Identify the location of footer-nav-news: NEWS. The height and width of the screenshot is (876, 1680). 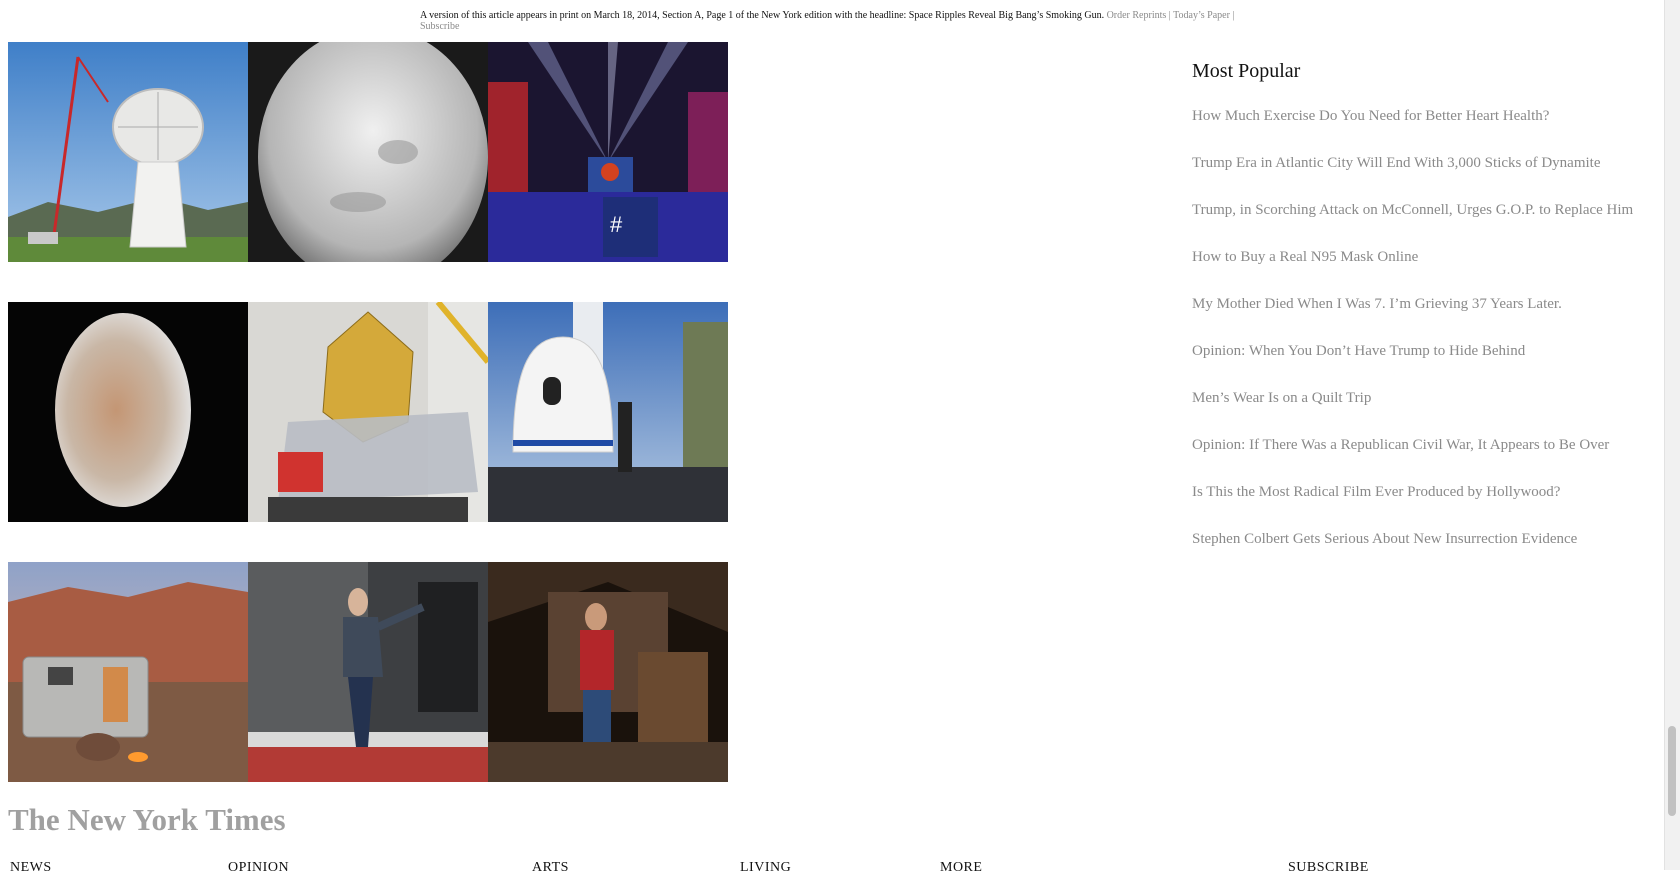
(31, 868).